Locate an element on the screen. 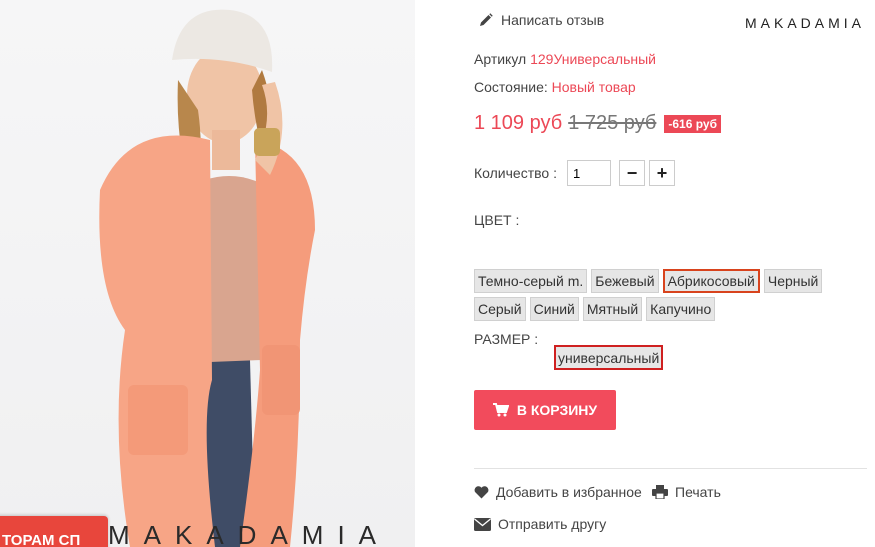 The width and height of the screenshot is (875, 547). brand-logo: MAKADAMIA is located at coordinates (805, 23).